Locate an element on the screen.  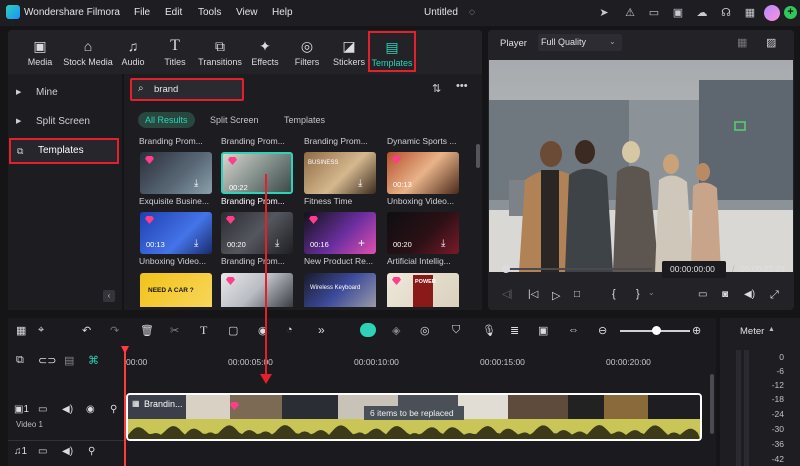
template-clip: ▦ Brandin... 6 items to be replaced is located at coordinates (414, 417).